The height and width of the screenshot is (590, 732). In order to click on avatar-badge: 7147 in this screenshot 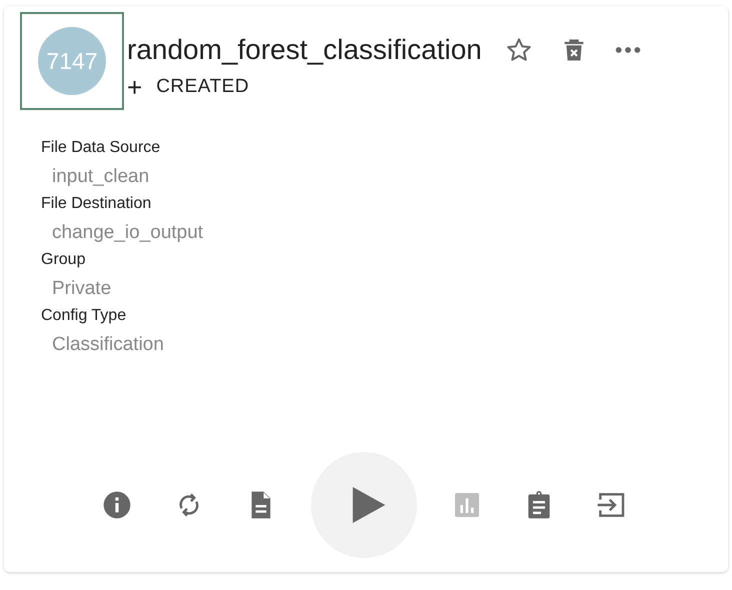, I will do `click(72, 61)`.